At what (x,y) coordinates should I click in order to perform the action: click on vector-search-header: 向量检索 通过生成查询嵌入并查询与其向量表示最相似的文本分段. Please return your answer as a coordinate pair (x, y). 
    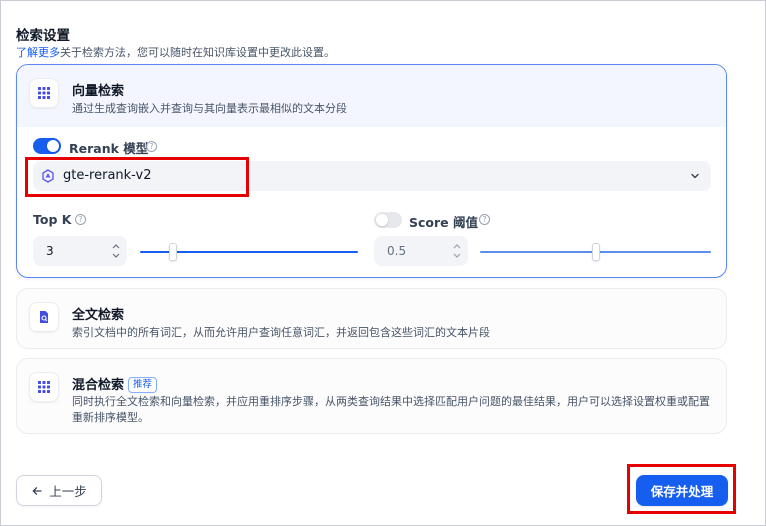
    Looking at the image, I should click on (371, 96).